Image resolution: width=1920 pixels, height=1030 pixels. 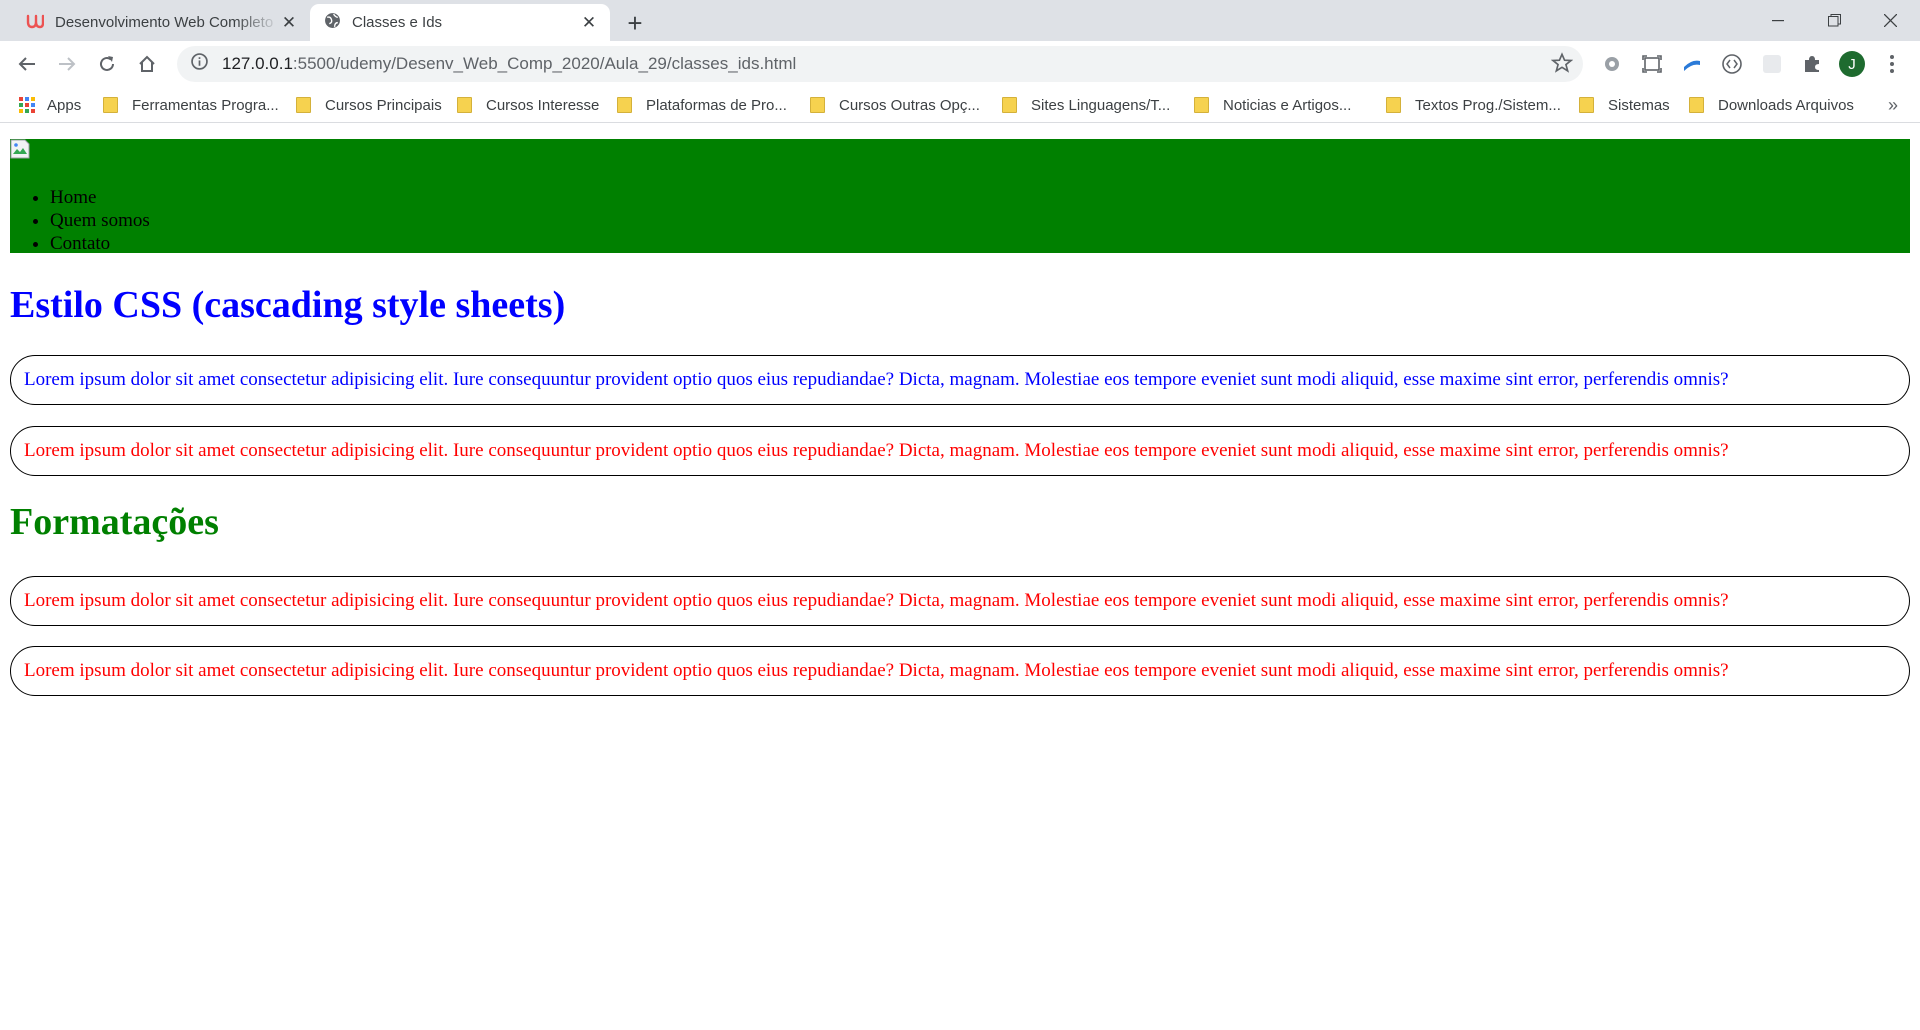 I want to click on bookmark-label: Sistemas, so click(x=1639, y=105).